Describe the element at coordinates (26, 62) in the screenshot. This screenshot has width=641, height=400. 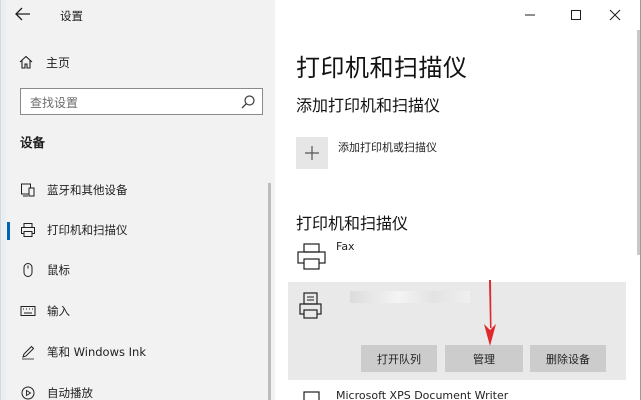
I see `home-icon` at that location.